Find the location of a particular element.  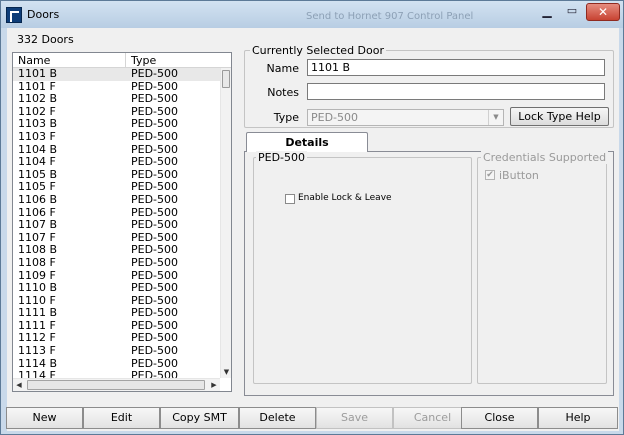

checkmark-icon: ✔ is located at coordinates (490, 175).